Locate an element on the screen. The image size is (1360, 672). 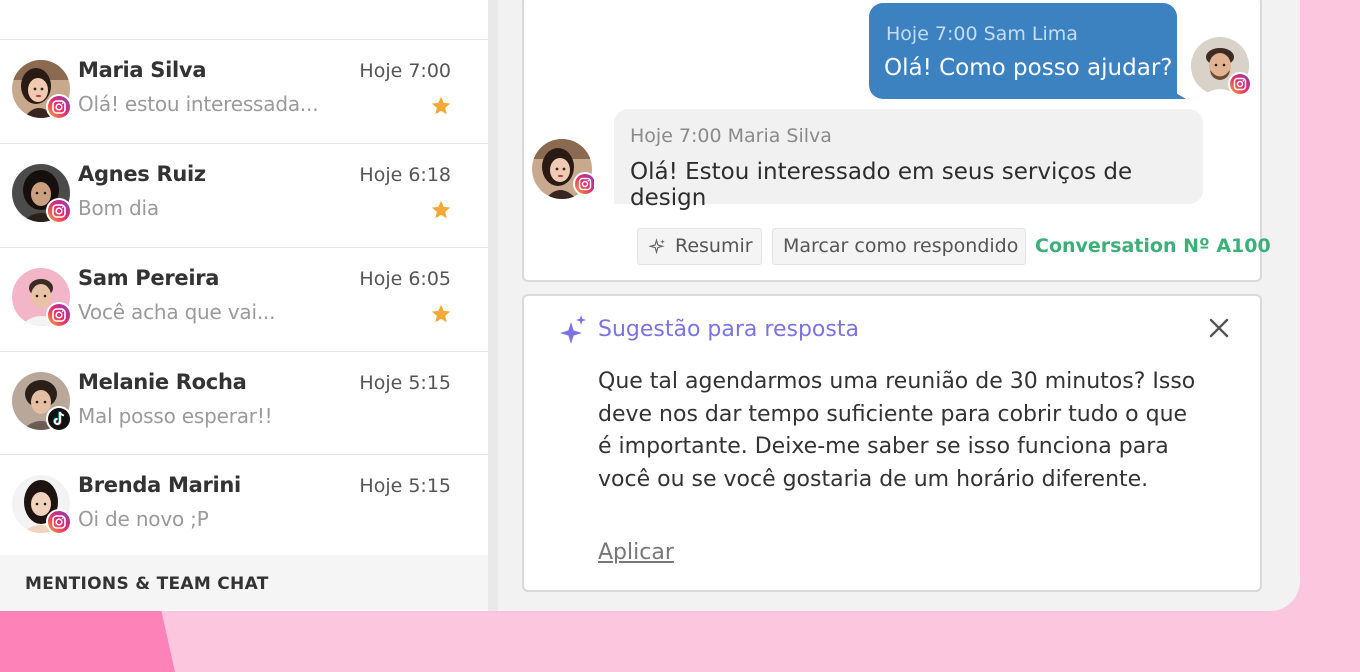
mentions-section: MENTIONS & TEAM CHAT is located at coordinates (244, 583).